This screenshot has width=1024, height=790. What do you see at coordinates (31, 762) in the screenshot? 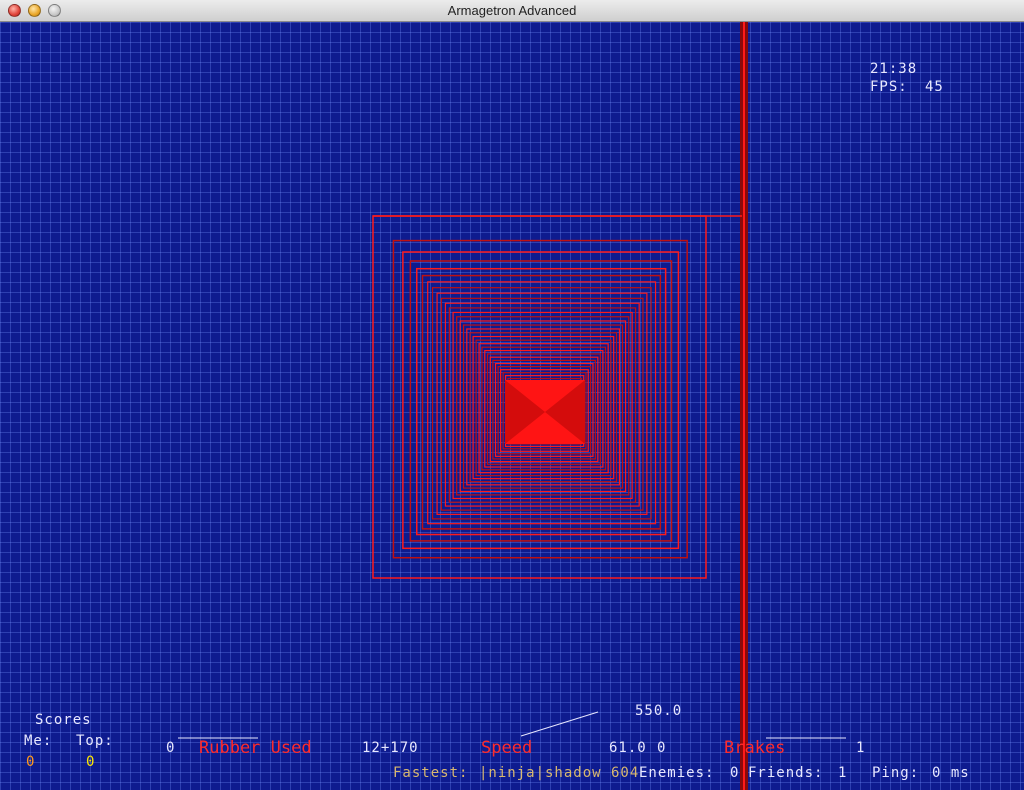
I see `my-score: 0` at bounding box center [31, 762].